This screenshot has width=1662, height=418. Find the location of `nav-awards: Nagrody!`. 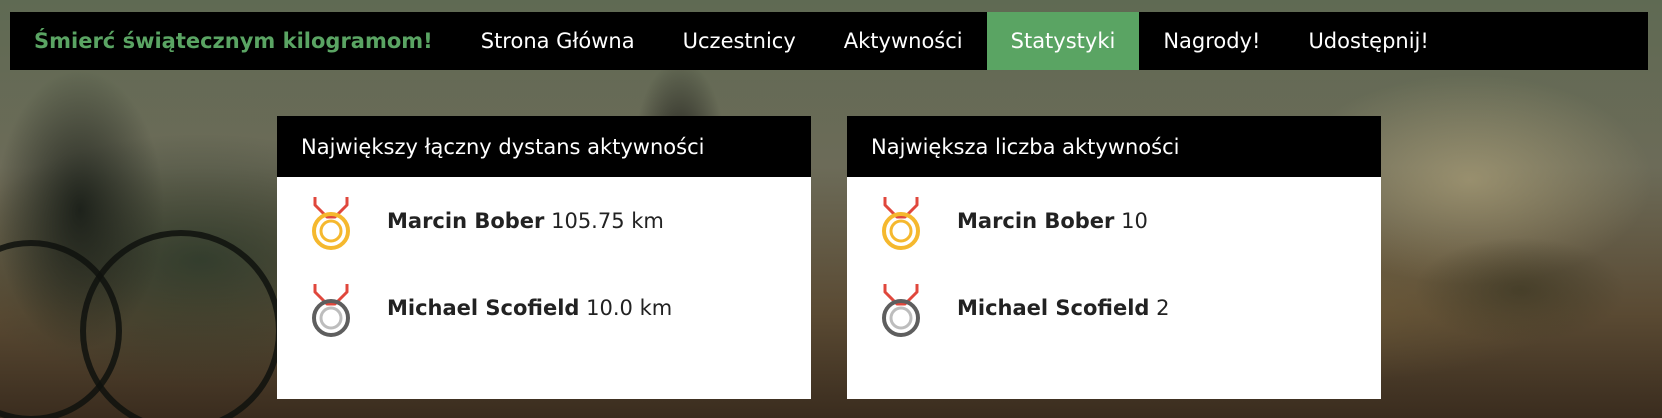

nav-awards: Nagrody! is located at coordinates (1211, 41).